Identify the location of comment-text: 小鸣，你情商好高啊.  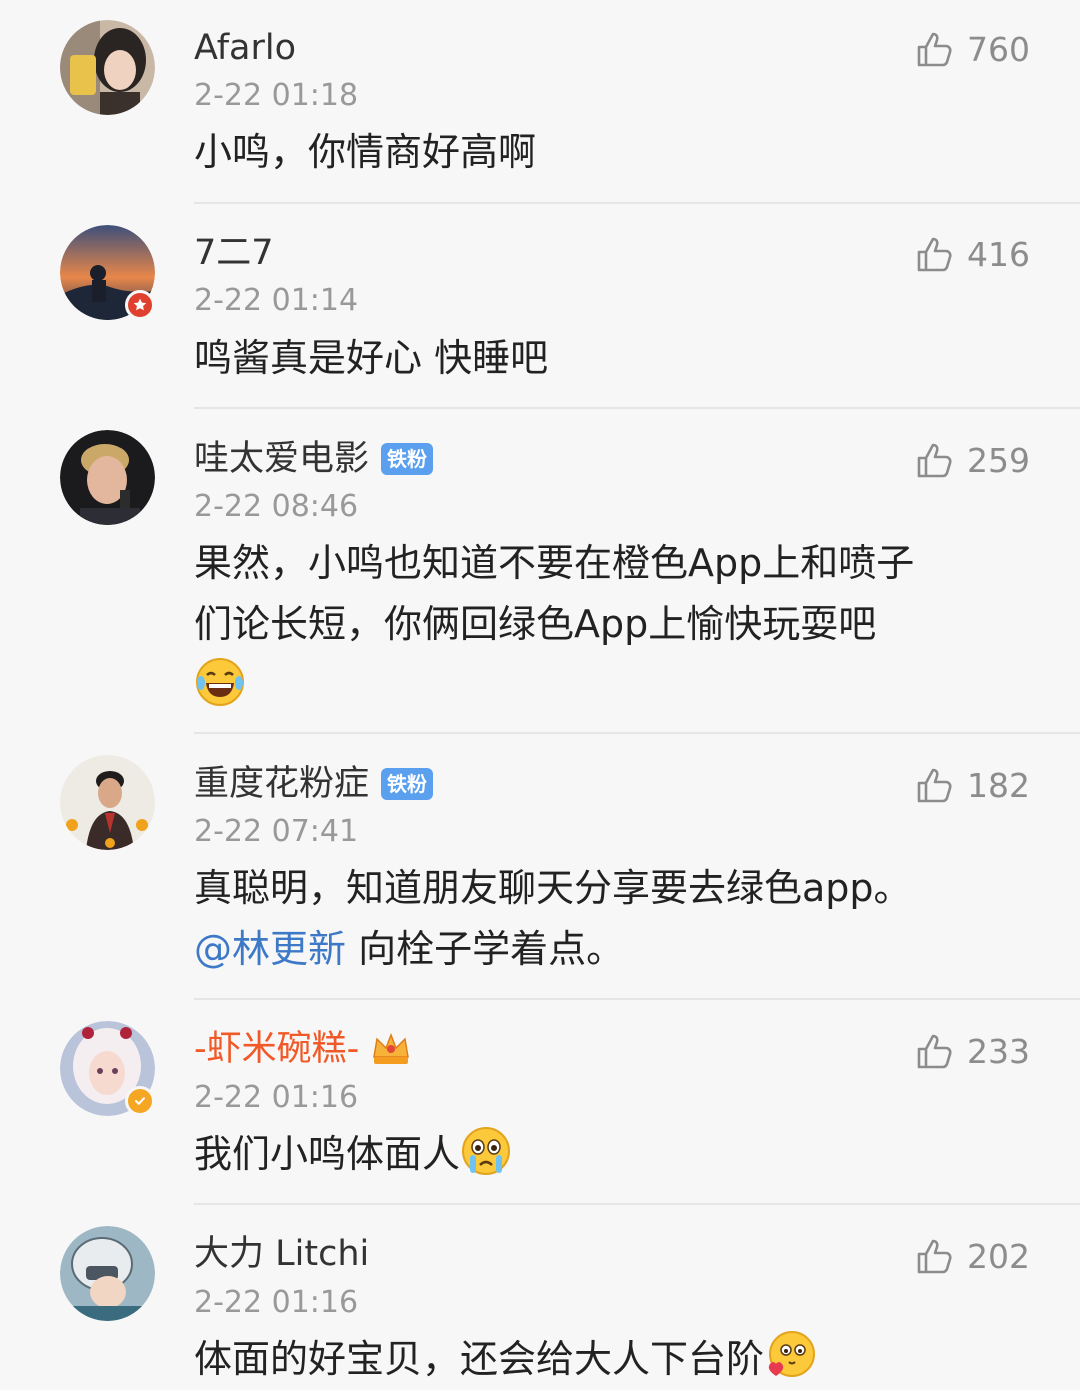
(365, 152).